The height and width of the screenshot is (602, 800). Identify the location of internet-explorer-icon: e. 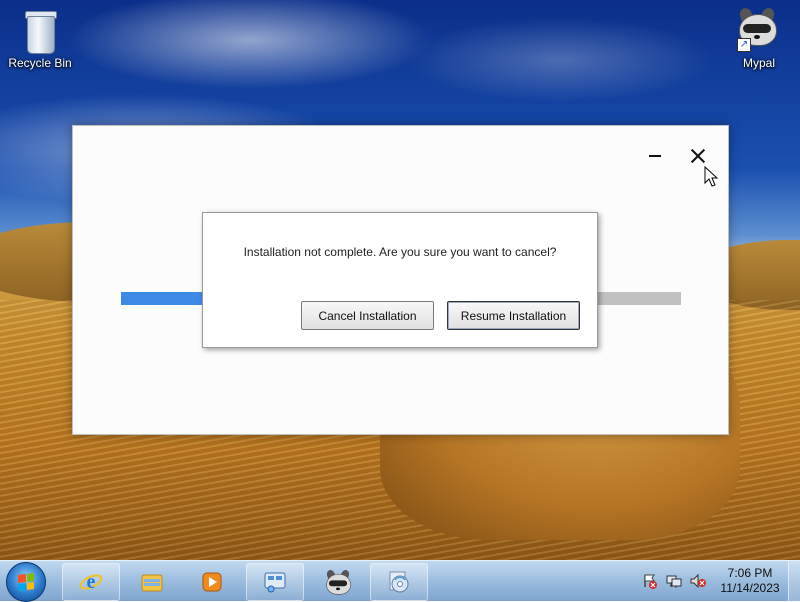
(91, 582).